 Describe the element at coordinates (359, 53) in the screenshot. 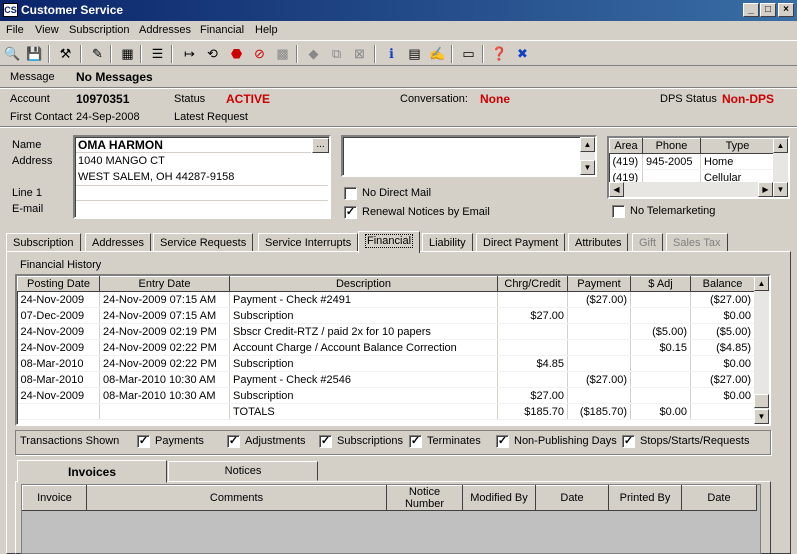

I see `delete-icon: ⊠` at that location.